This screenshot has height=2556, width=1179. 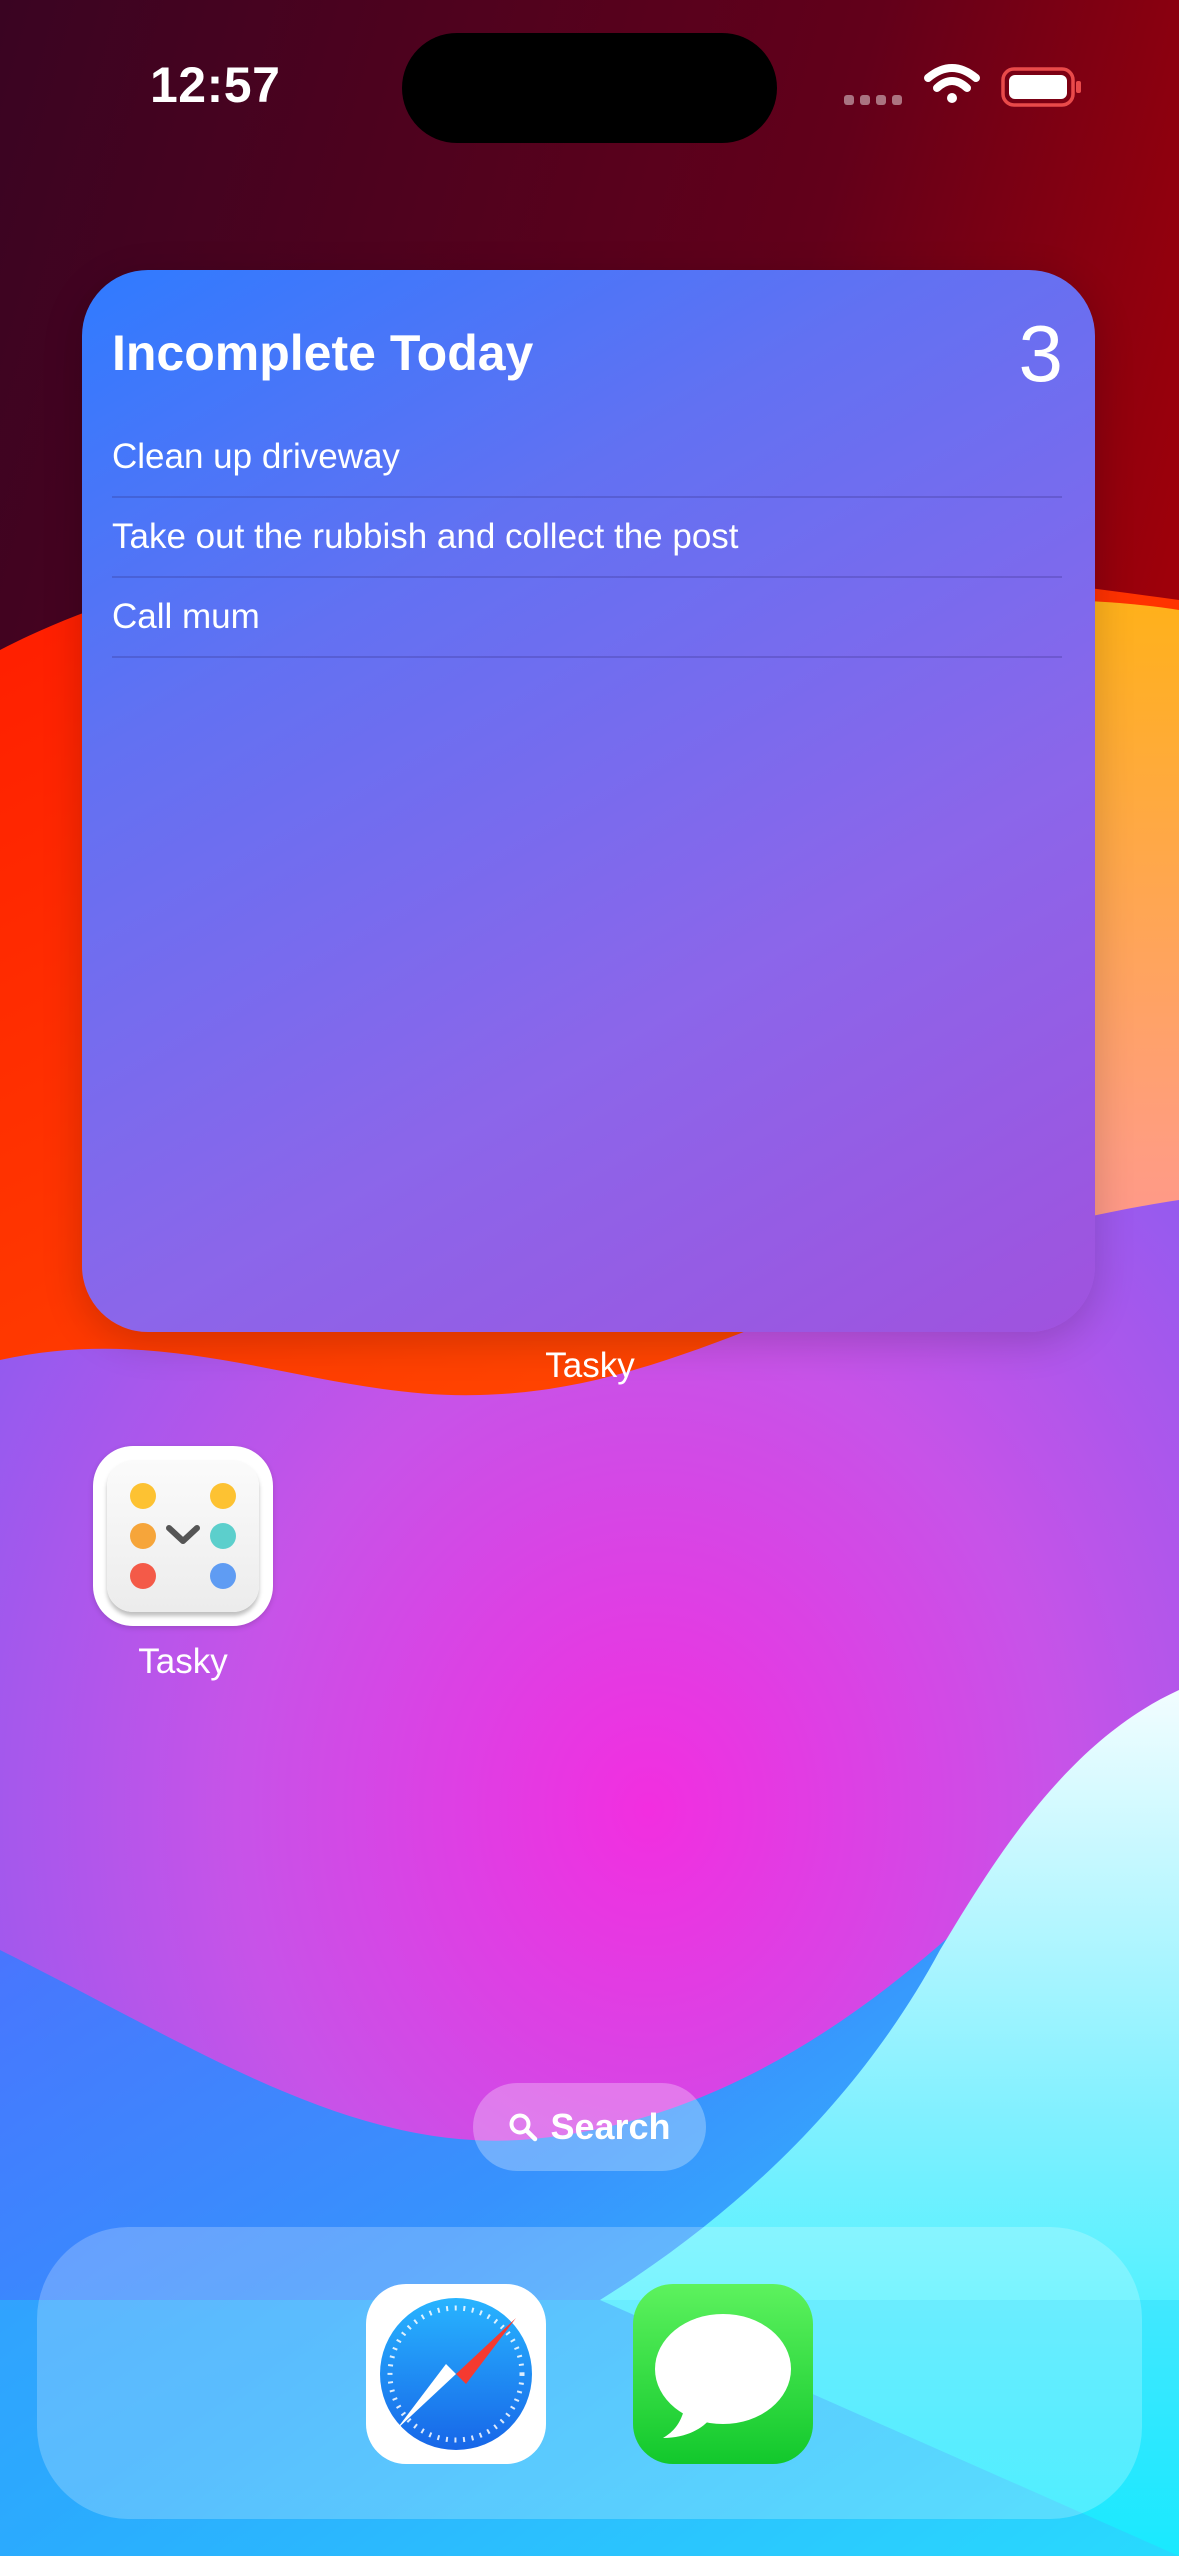 What do you see at coordinates (589, 88) in the screenshot?
I see `dynamic-island` at bounding box center [589, 88].